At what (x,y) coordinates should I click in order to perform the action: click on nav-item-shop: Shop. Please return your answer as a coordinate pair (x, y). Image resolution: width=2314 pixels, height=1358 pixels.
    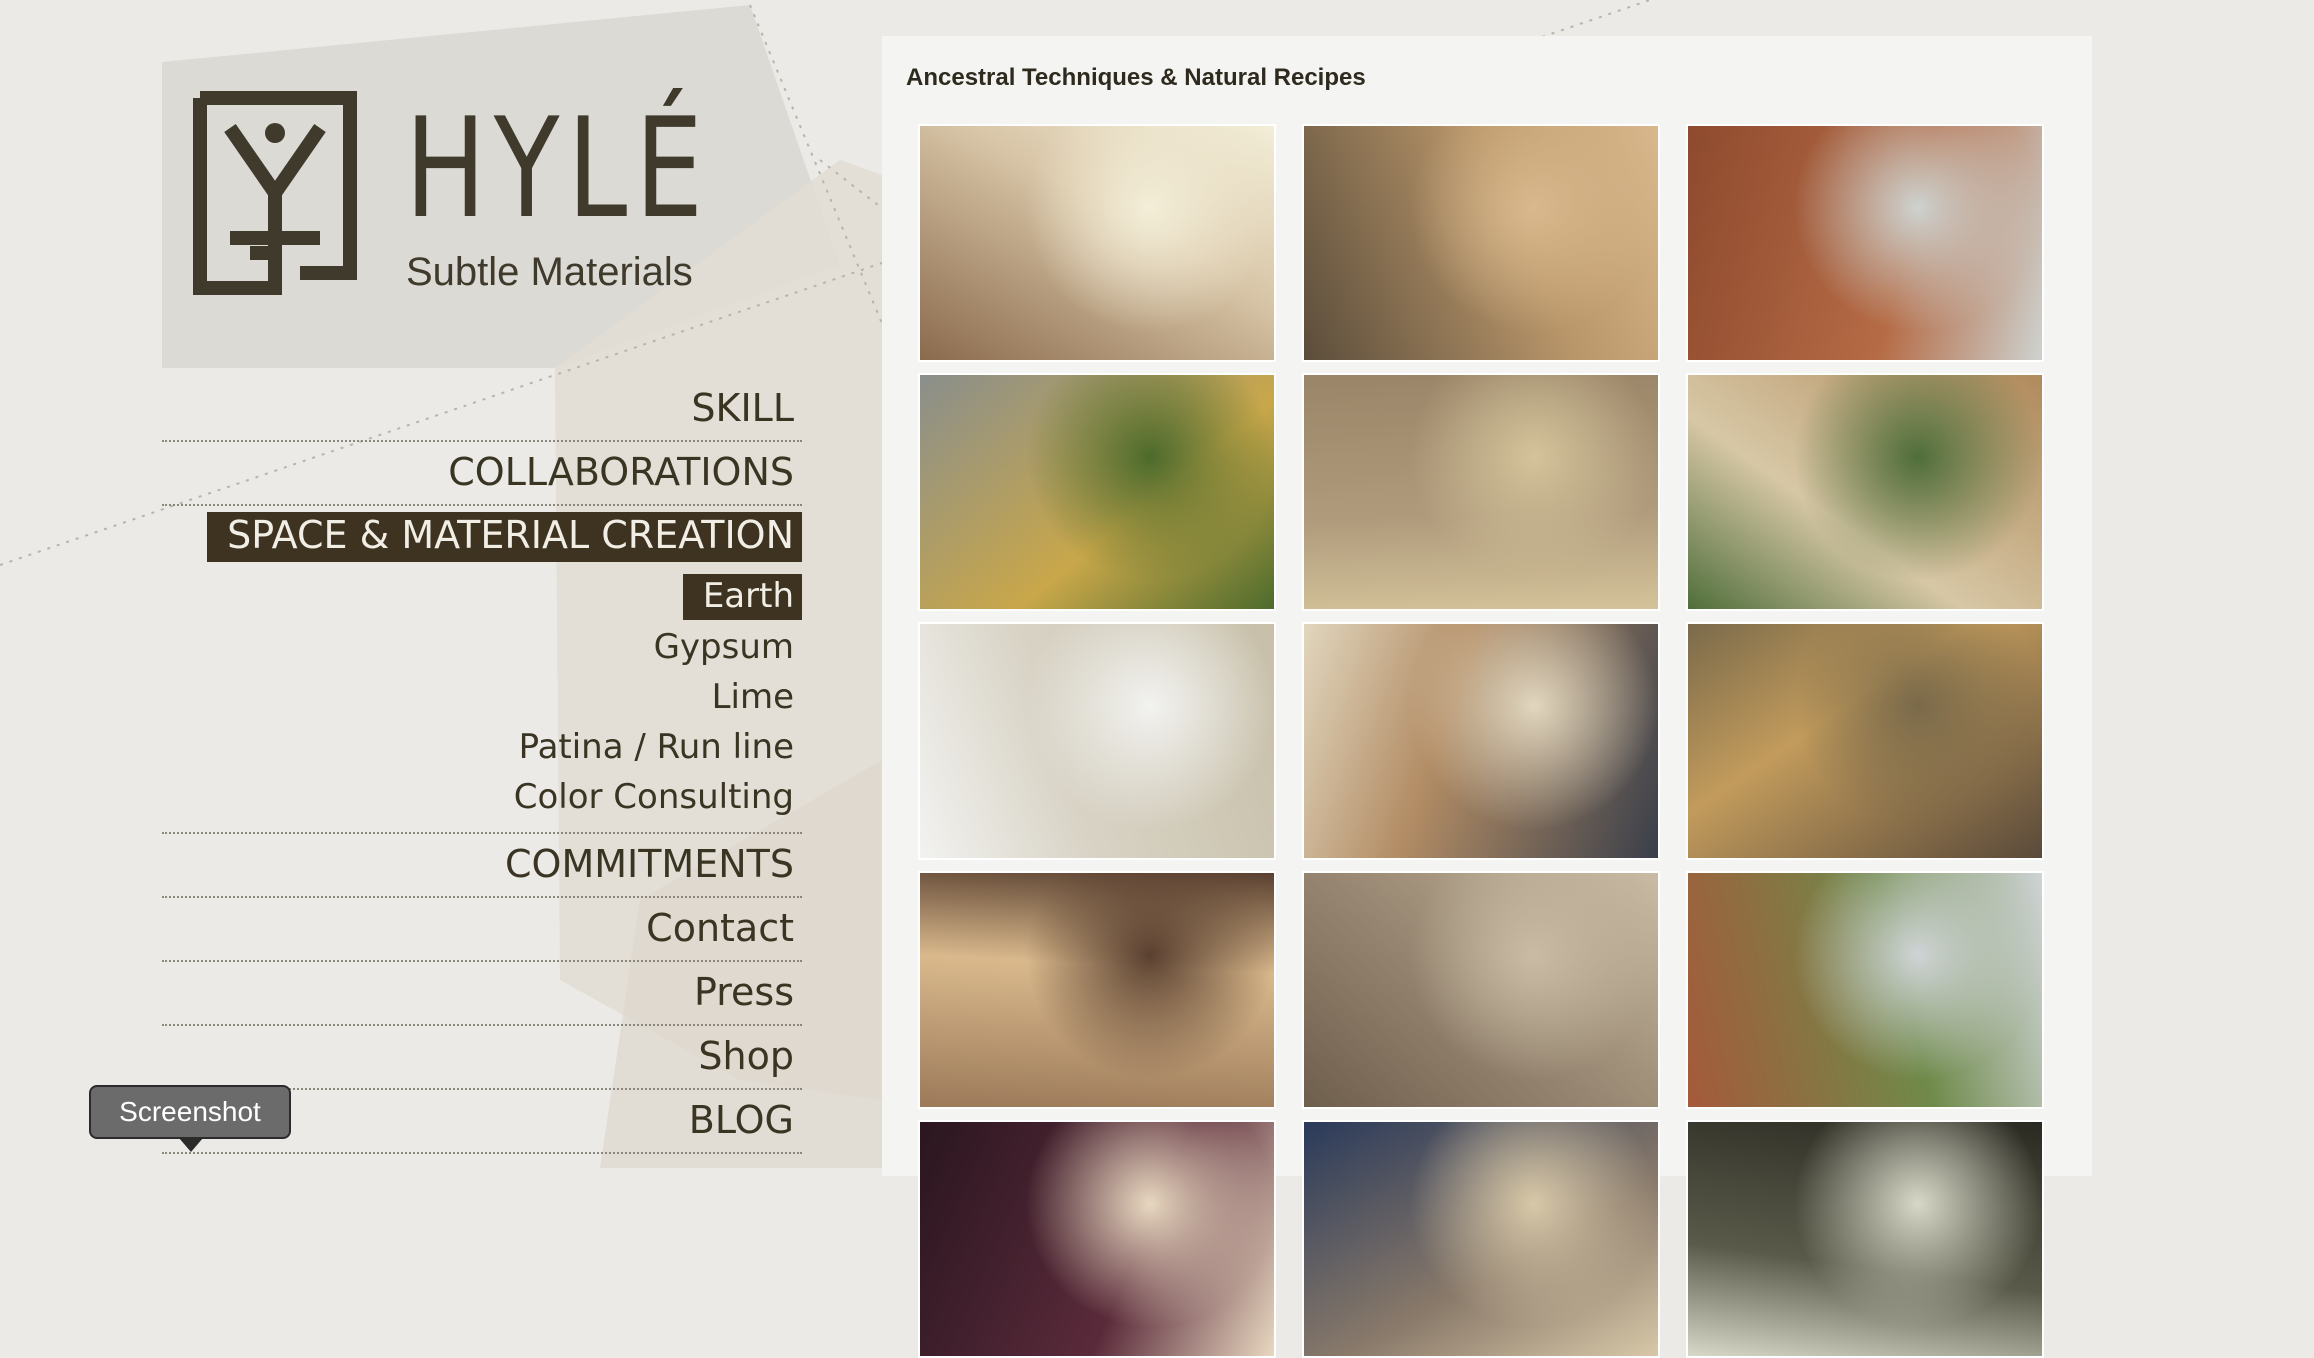
    Looking at the image, I should click on (482, 1058).